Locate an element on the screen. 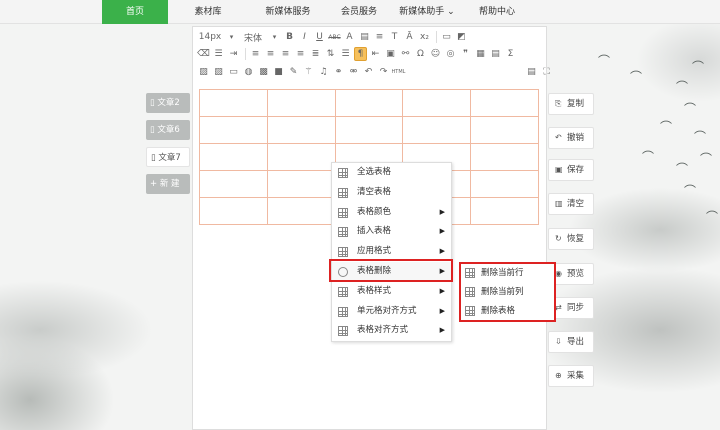  align-right-icon: ≡ is located at coordinates (285, 54).